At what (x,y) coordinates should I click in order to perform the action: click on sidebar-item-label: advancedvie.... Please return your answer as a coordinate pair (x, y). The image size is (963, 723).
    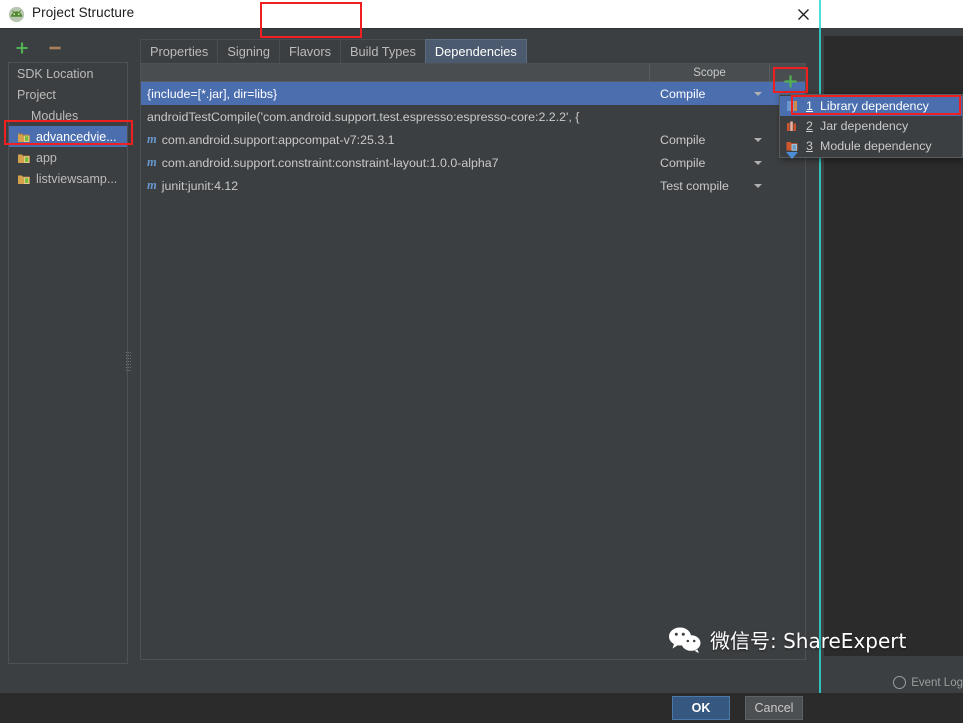
    Looking at the image, I should click on (76, 136).